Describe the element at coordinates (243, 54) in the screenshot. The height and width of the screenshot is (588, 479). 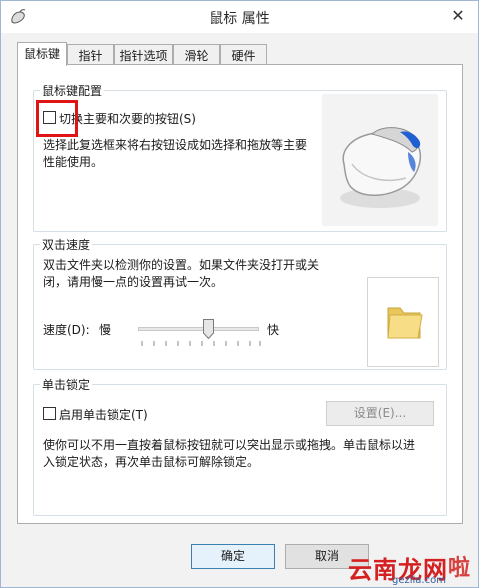
I see `tab-hardware: 硬件` at that location.